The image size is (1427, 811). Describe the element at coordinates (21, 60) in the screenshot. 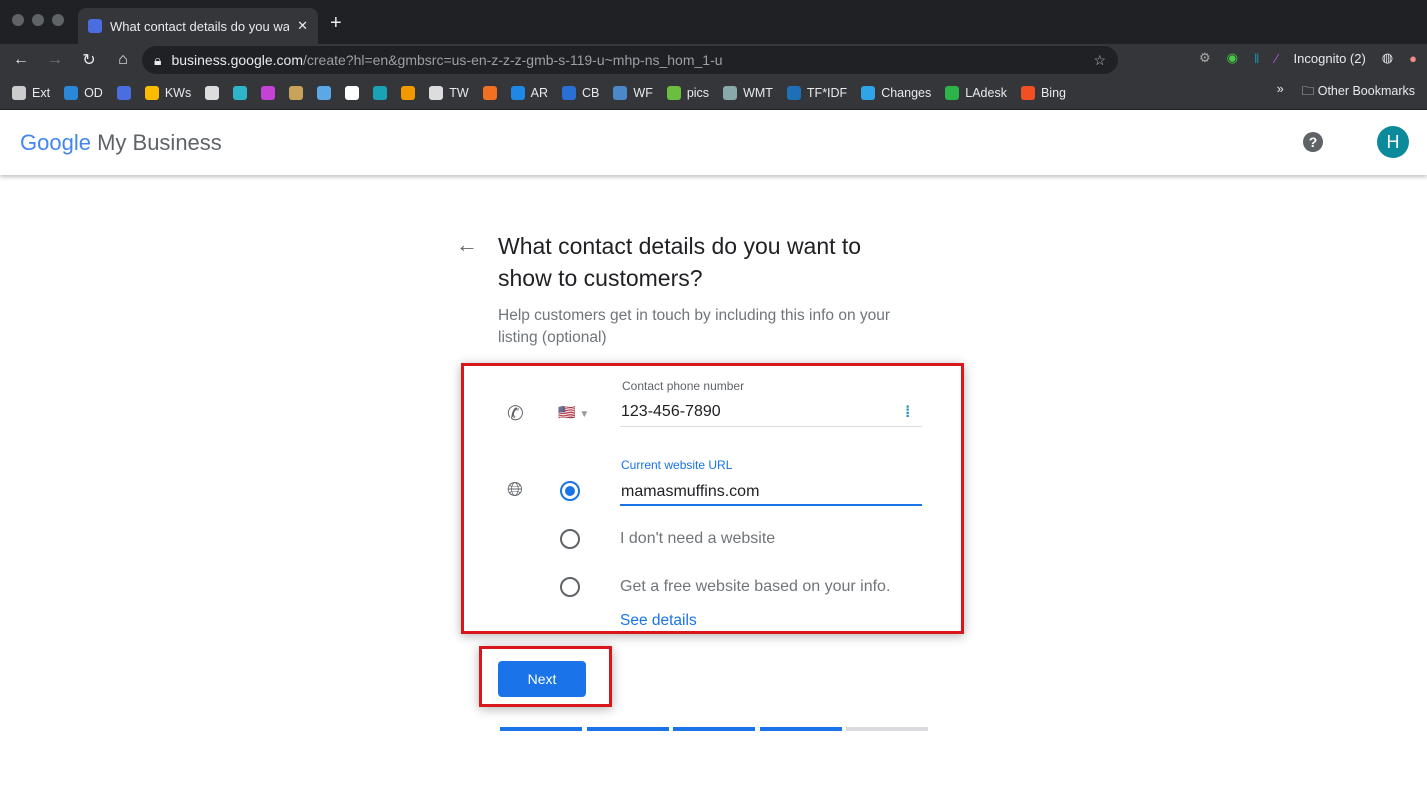

I see `back-button: ←` at that location.